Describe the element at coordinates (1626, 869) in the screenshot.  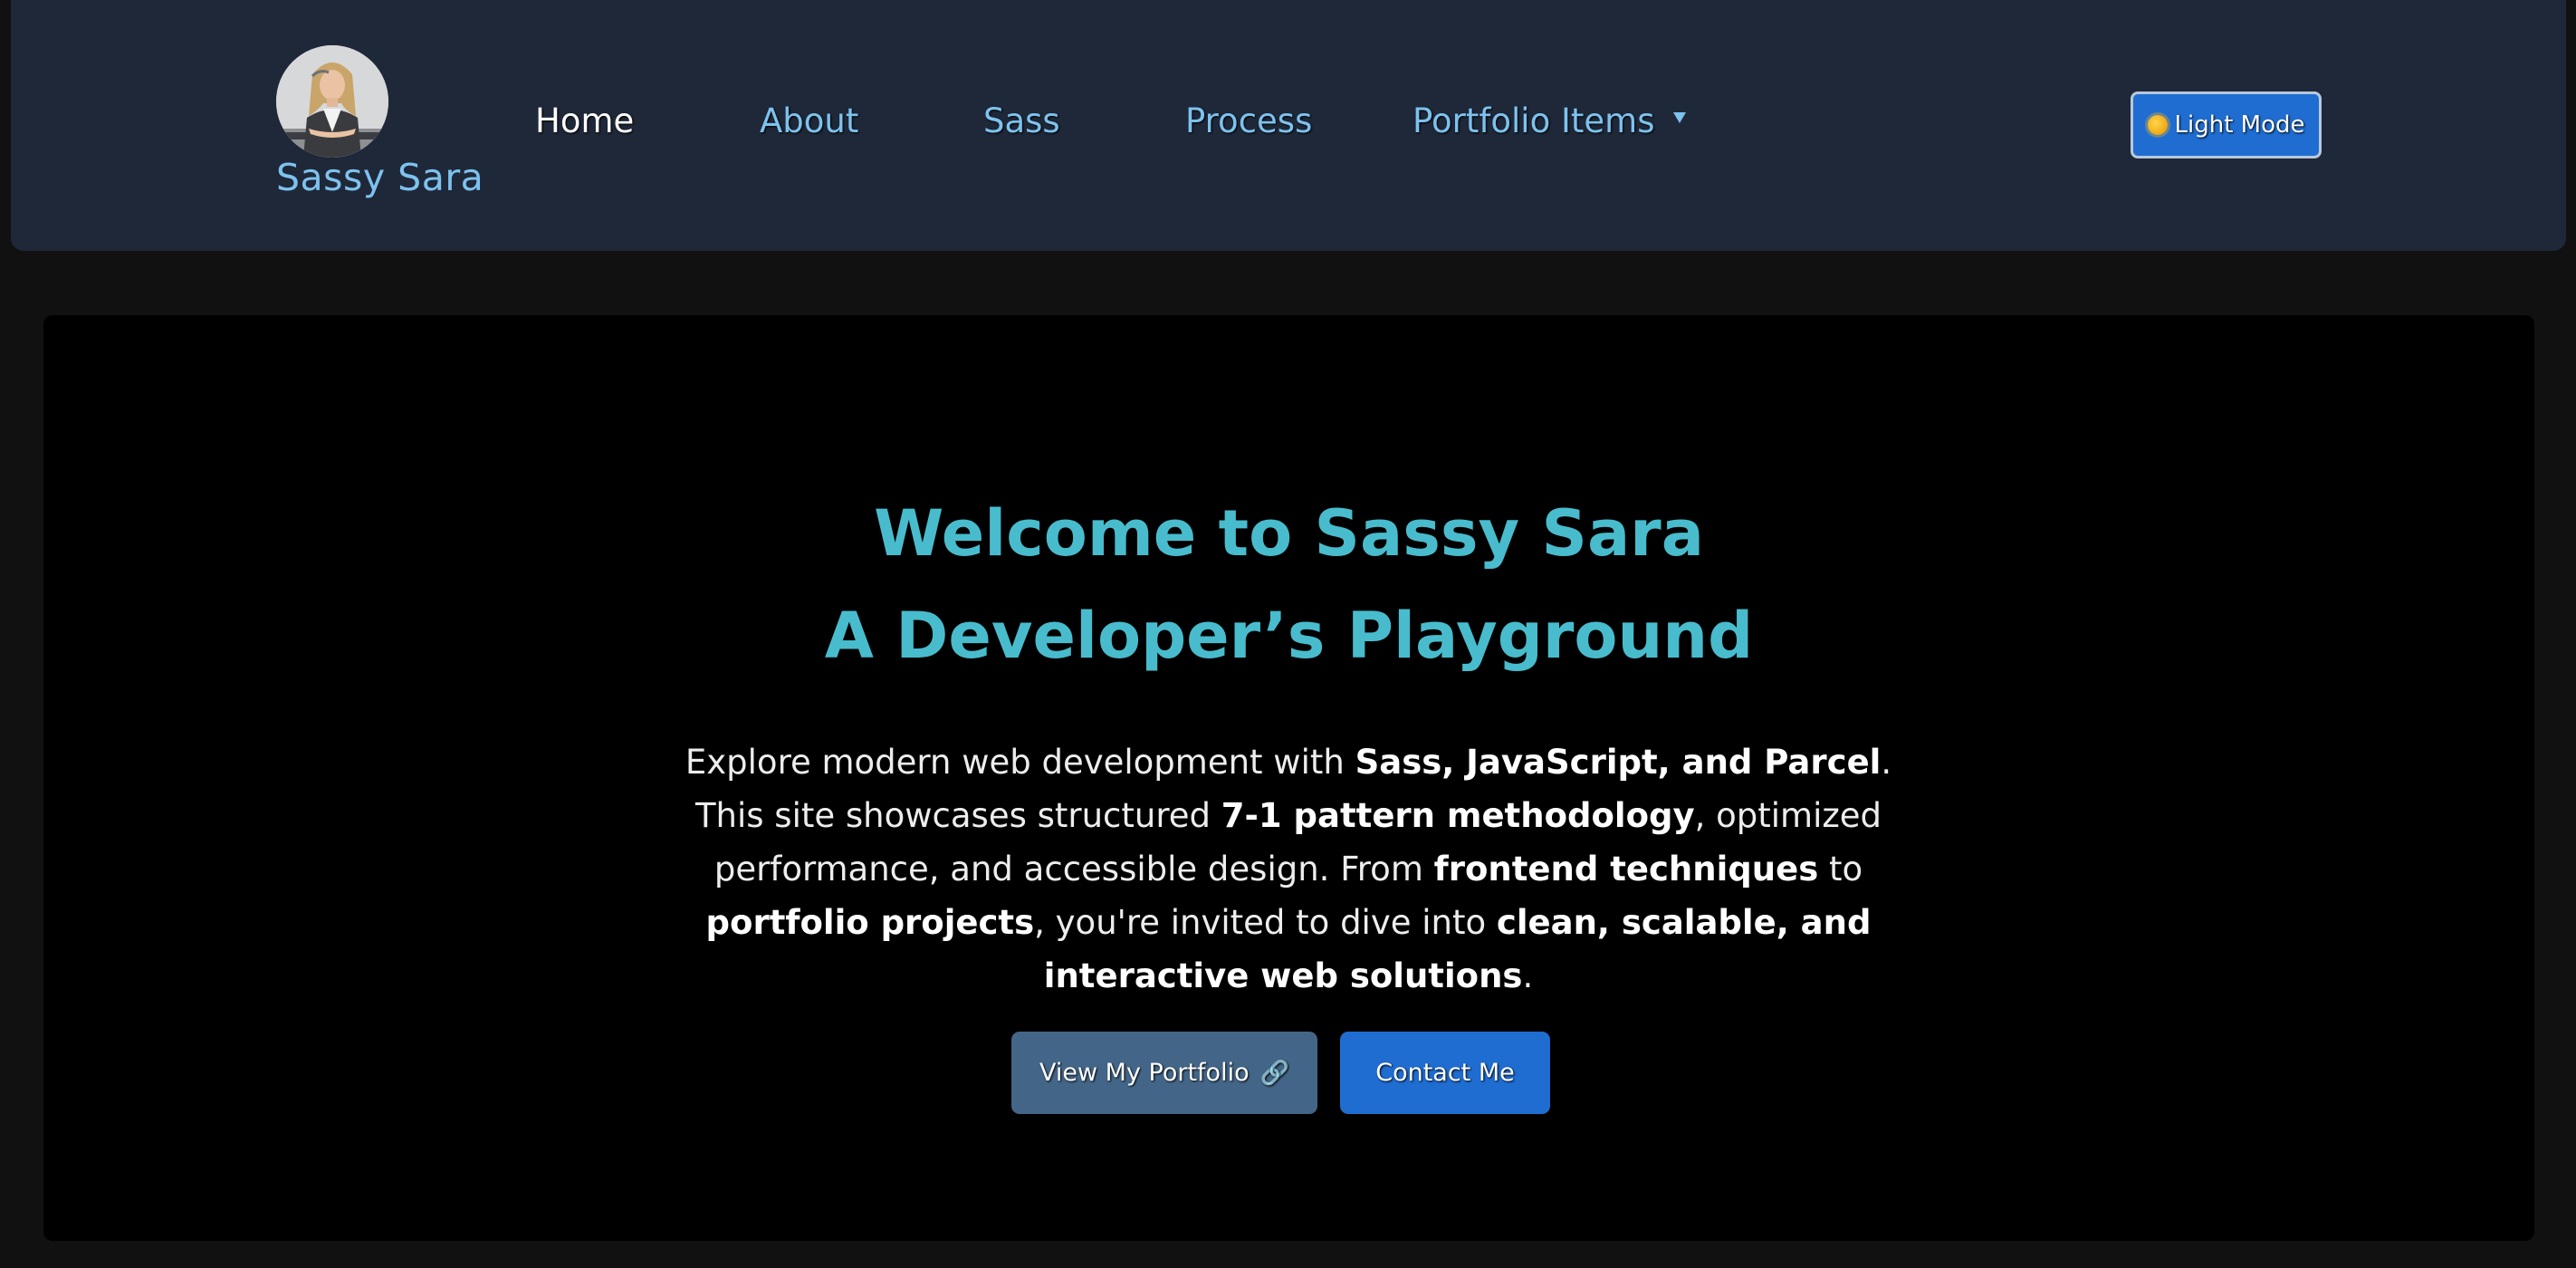
I see `intro-bold-3: frontend techniques` at that location.